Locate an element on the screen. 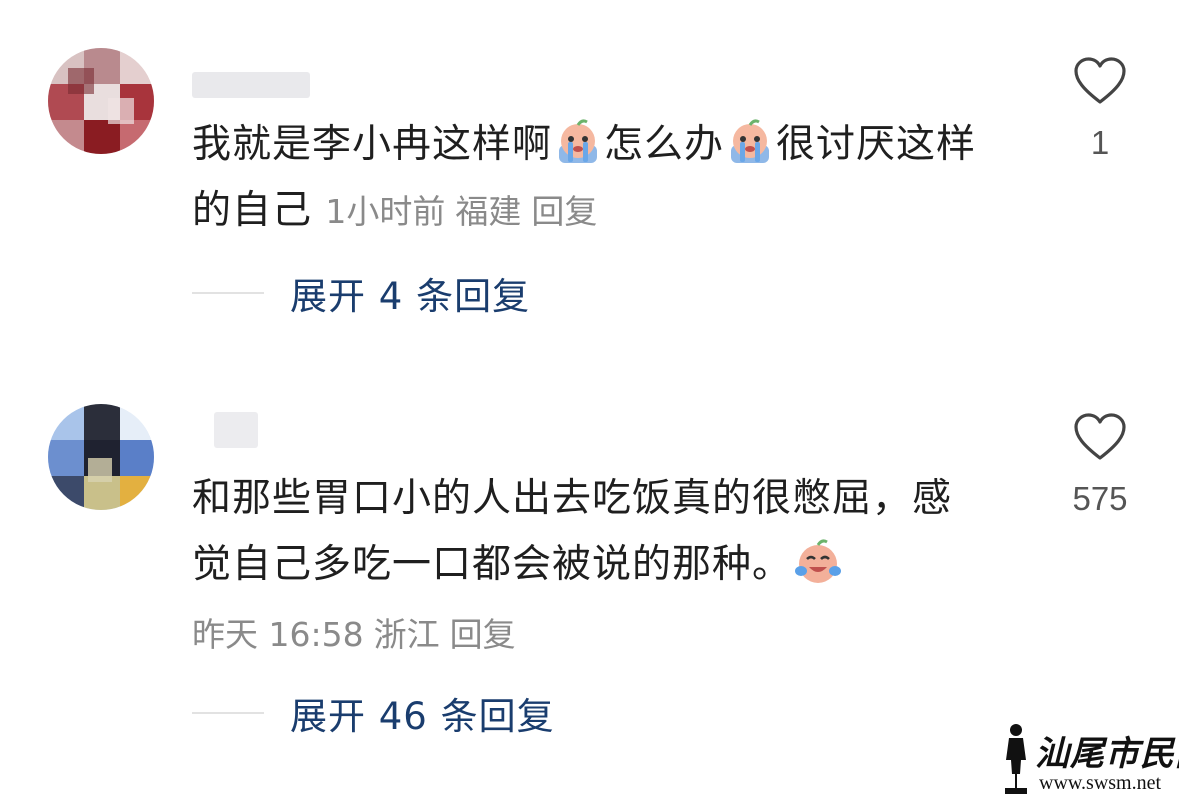  expand-replies-label: 展开 4 条回复 is located at coordinates (410, 296).